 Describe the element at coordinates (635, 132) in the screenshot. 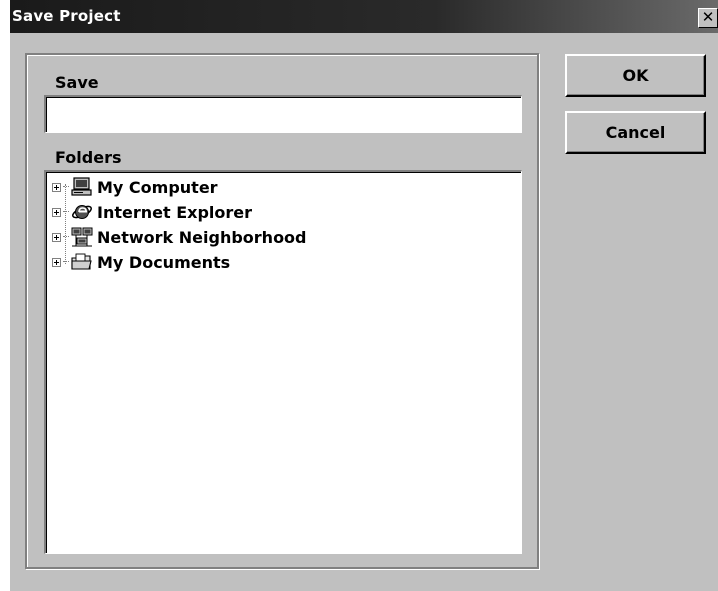

I see `cancel-button: Cancel` at that location.